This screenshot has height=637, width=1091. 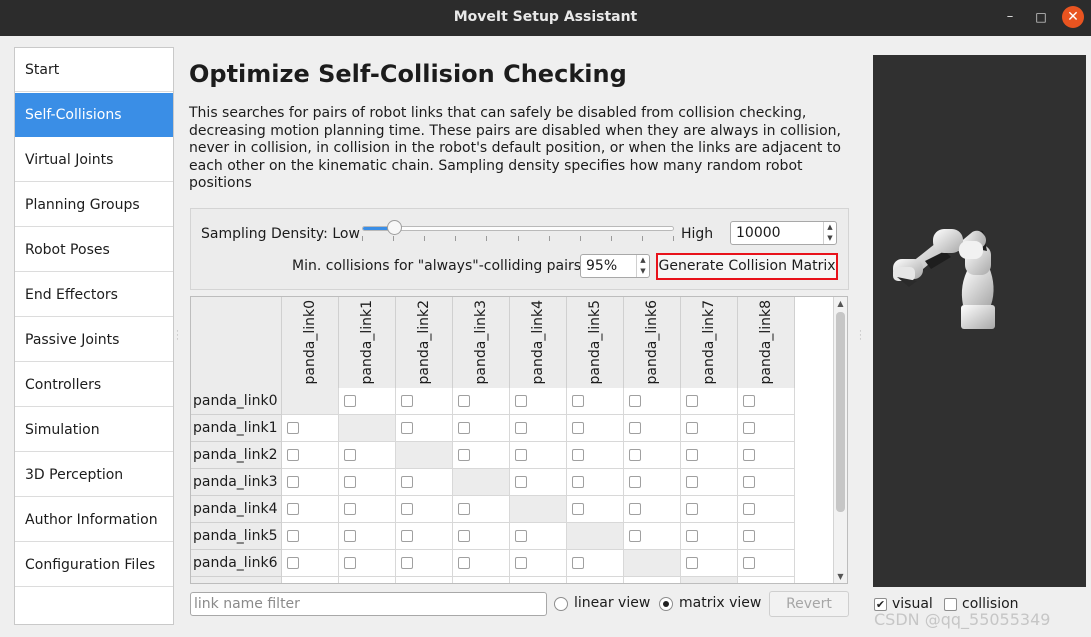 What do you see at coordinates (94, 340) in the screenshot?
I see `sidebar-item-passive-joints: Passive Joints` at bounding box center [94, 340].